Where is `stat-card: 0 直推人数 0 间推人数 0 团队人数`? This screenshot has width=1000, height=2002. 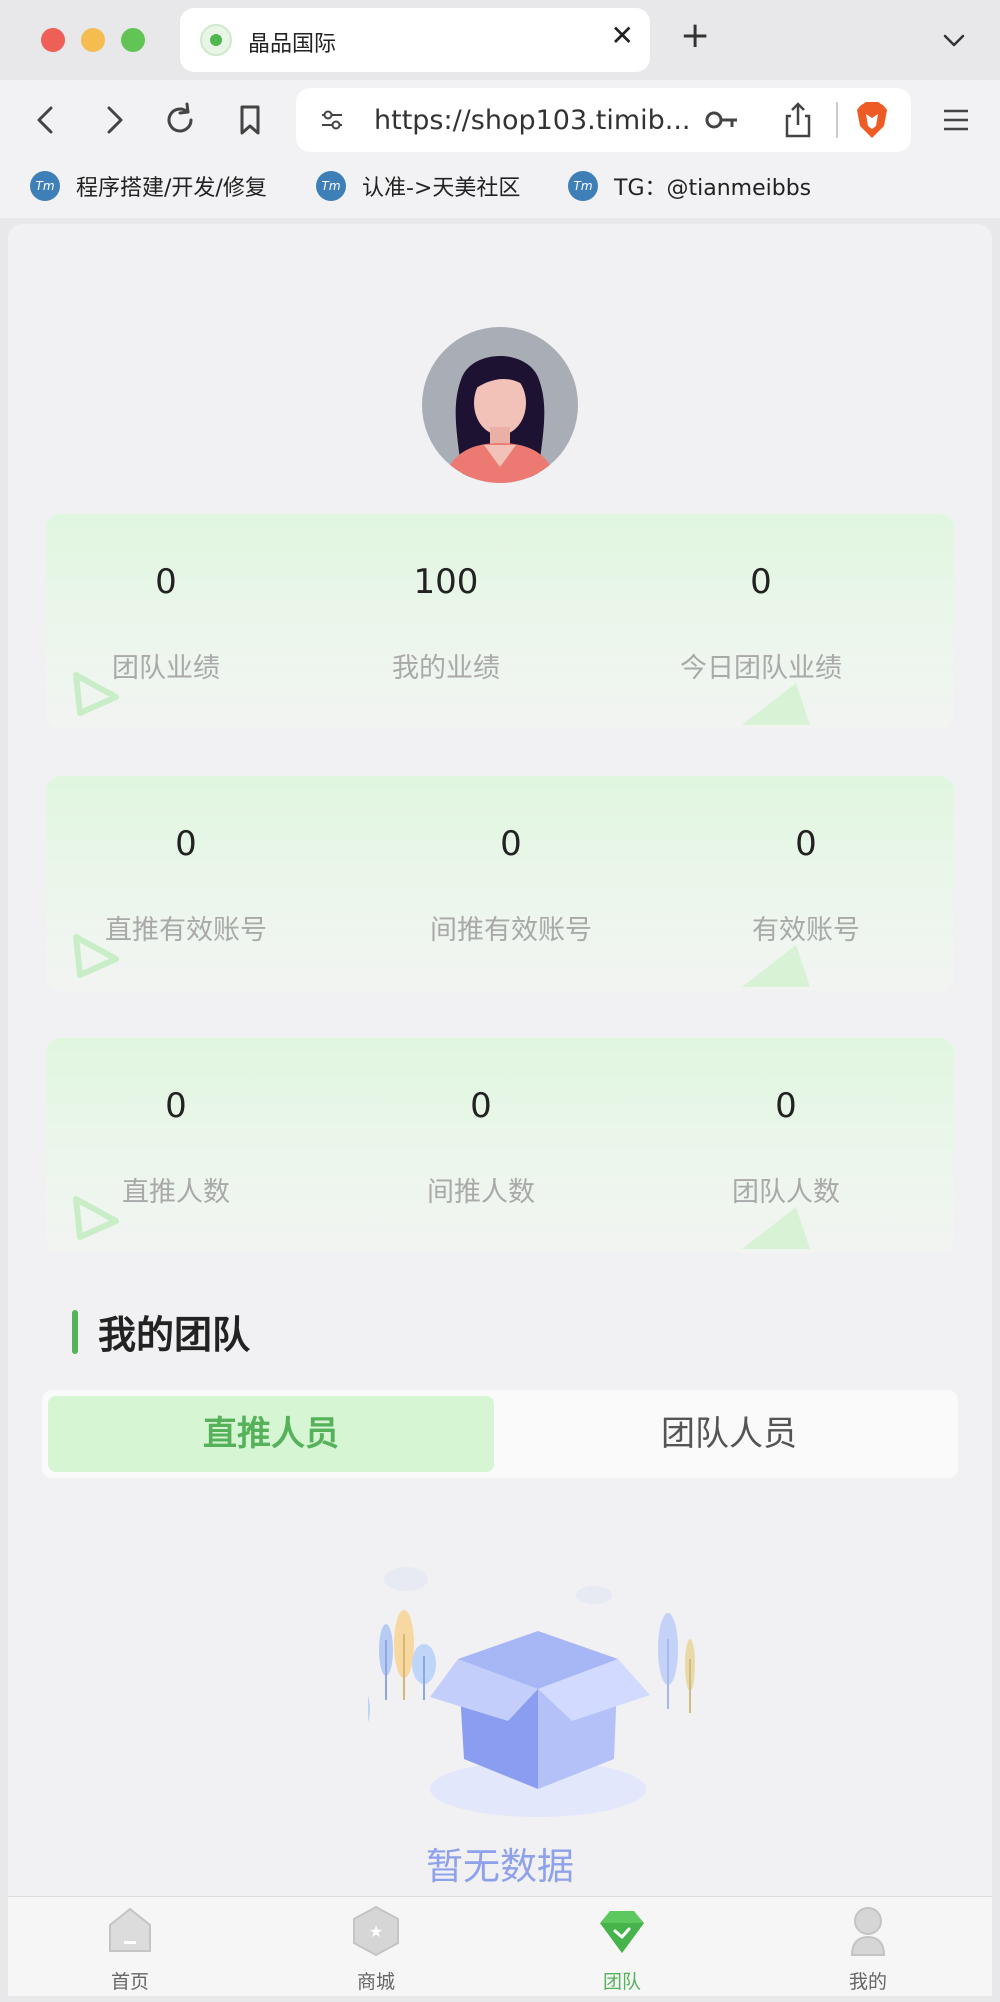 stat-card: 0 直推人数 0 间推人数 0 团队人数 is located at coordinates (500, 1145).